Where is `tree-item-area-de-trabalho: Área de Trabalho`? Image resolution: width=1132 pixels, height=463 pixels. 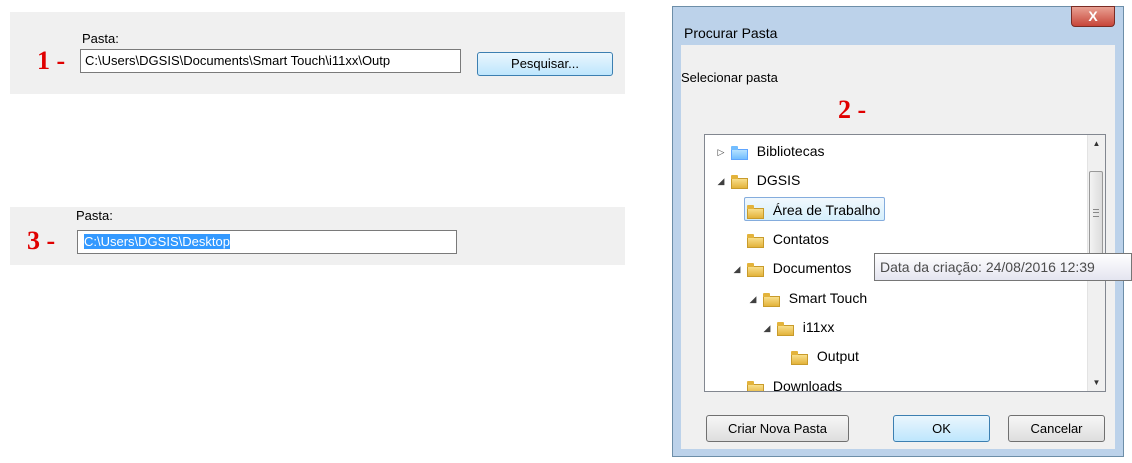
tree-item-area-de-trabalho: Área de Trabalho is located at coordinates (815, 209).